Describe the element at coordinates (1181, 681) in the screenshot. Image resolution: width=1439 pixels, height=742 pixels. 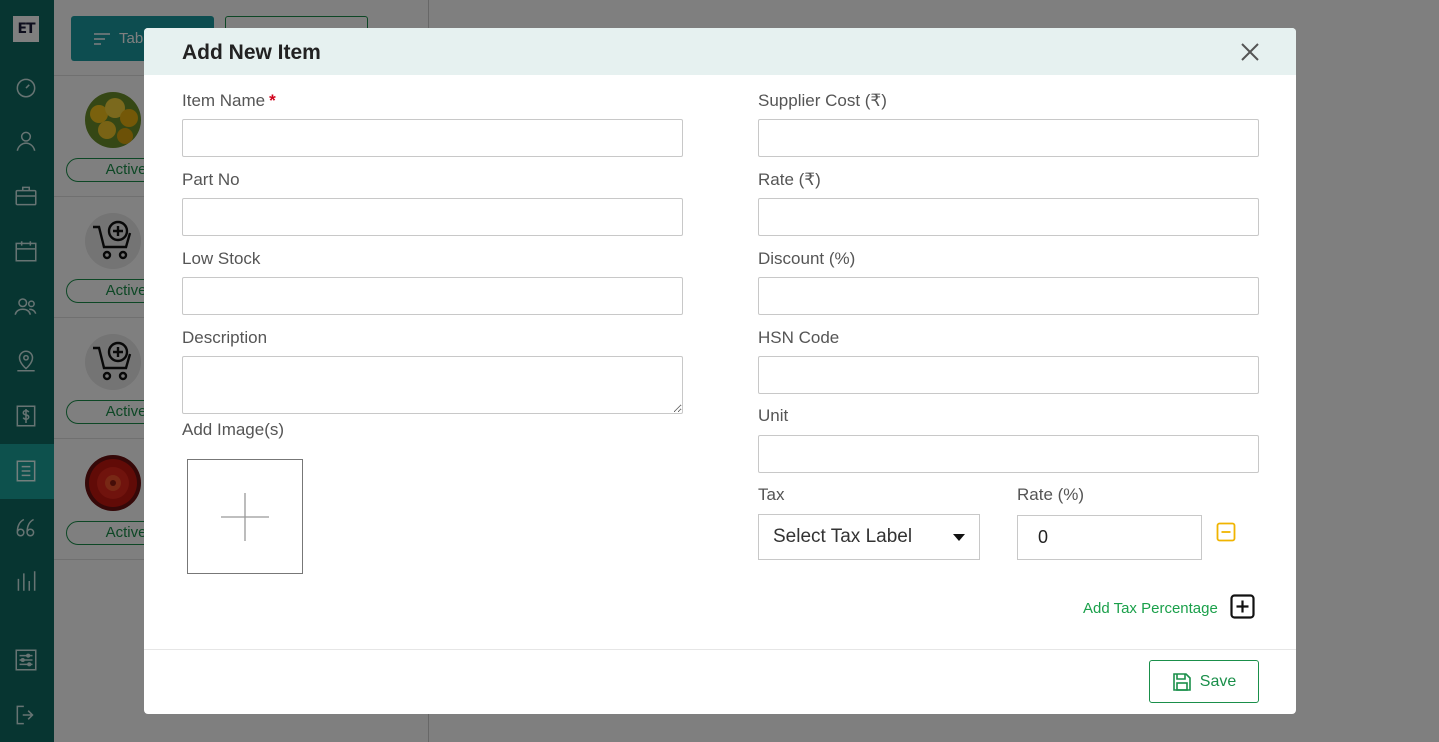
I see `floppy-disk-icon` at that location.